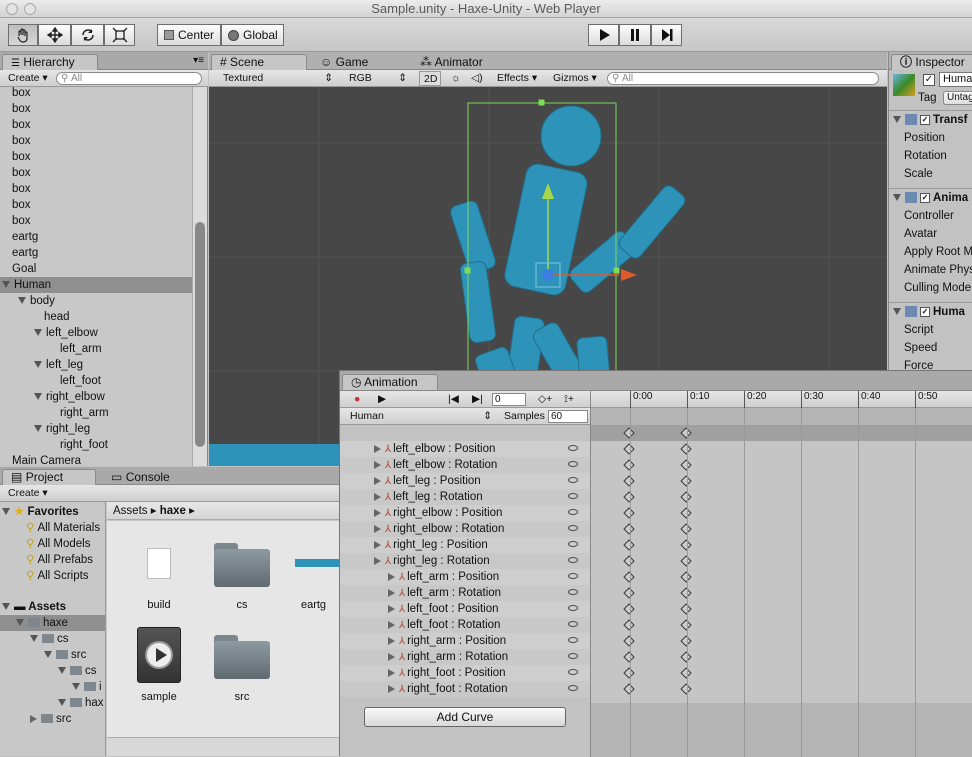 The height and width of the screenshot is (757, 972). I want to click on project-create-dropdown: Create ▾, so click(28, 493).